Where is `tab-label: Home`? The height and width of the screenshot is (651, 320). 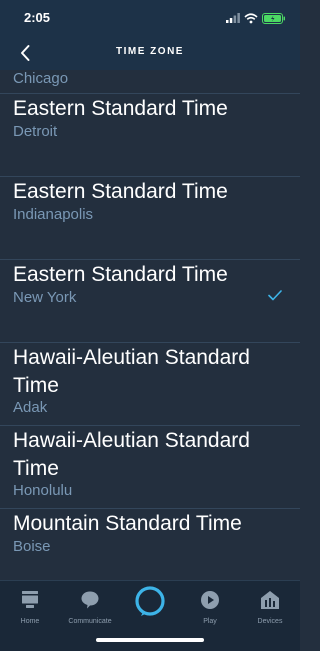
tab-label: Home is located at coordinates (30, 621).